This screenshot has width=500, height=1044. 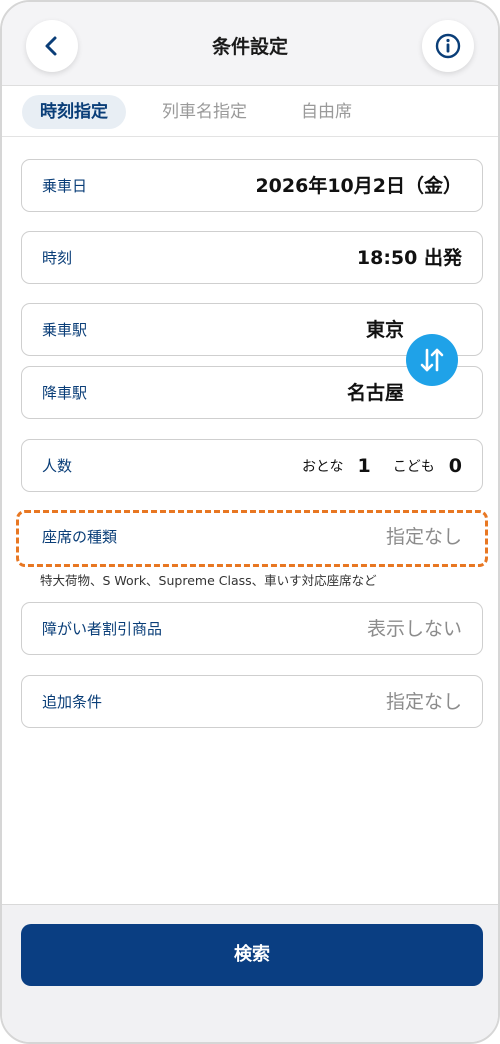 I want to click on disability-discount-label: 障がい者割引商品, so click(x=102, y=629).